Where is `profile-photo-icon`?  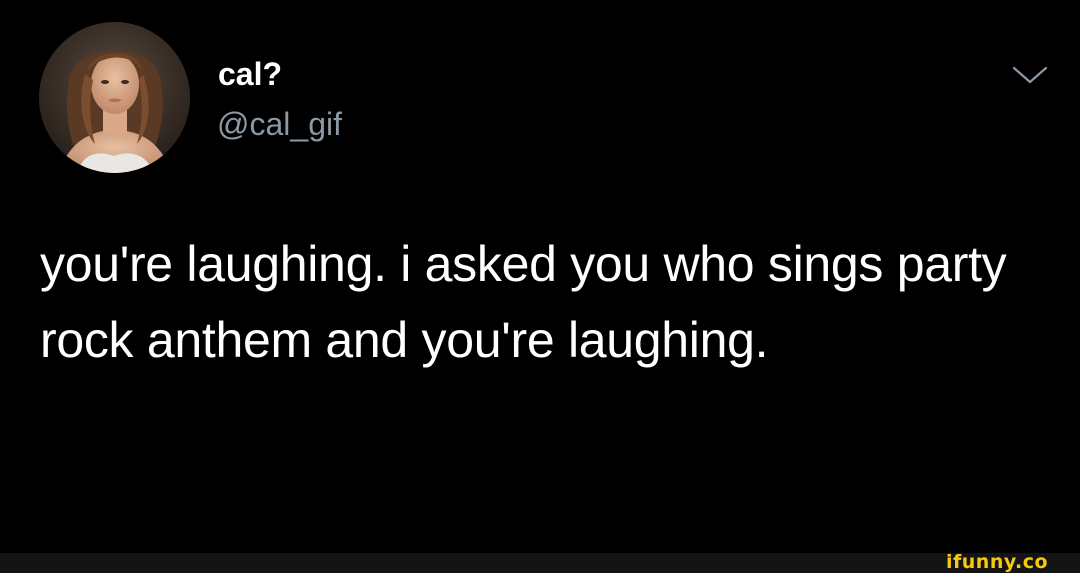
profile-photo-icon is located at coordinates (114, 97).